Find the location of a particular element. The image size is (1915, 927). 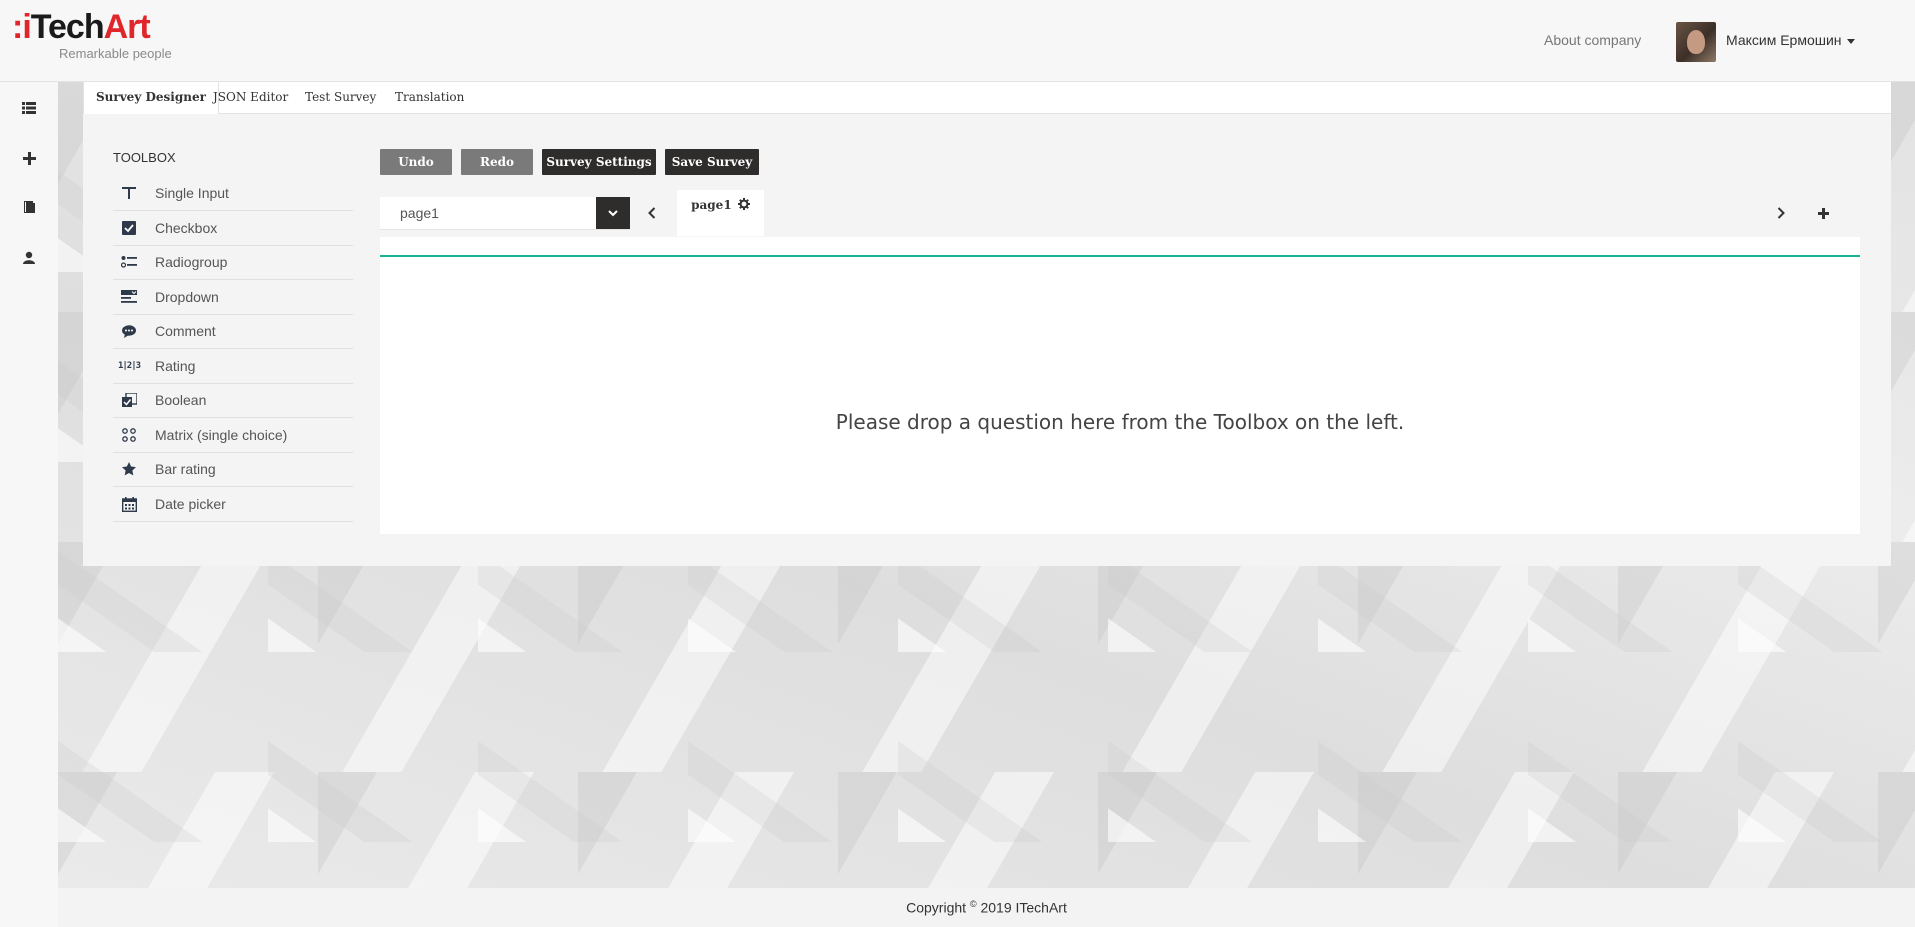

boolean-icon is located at coordinates (129, 400).